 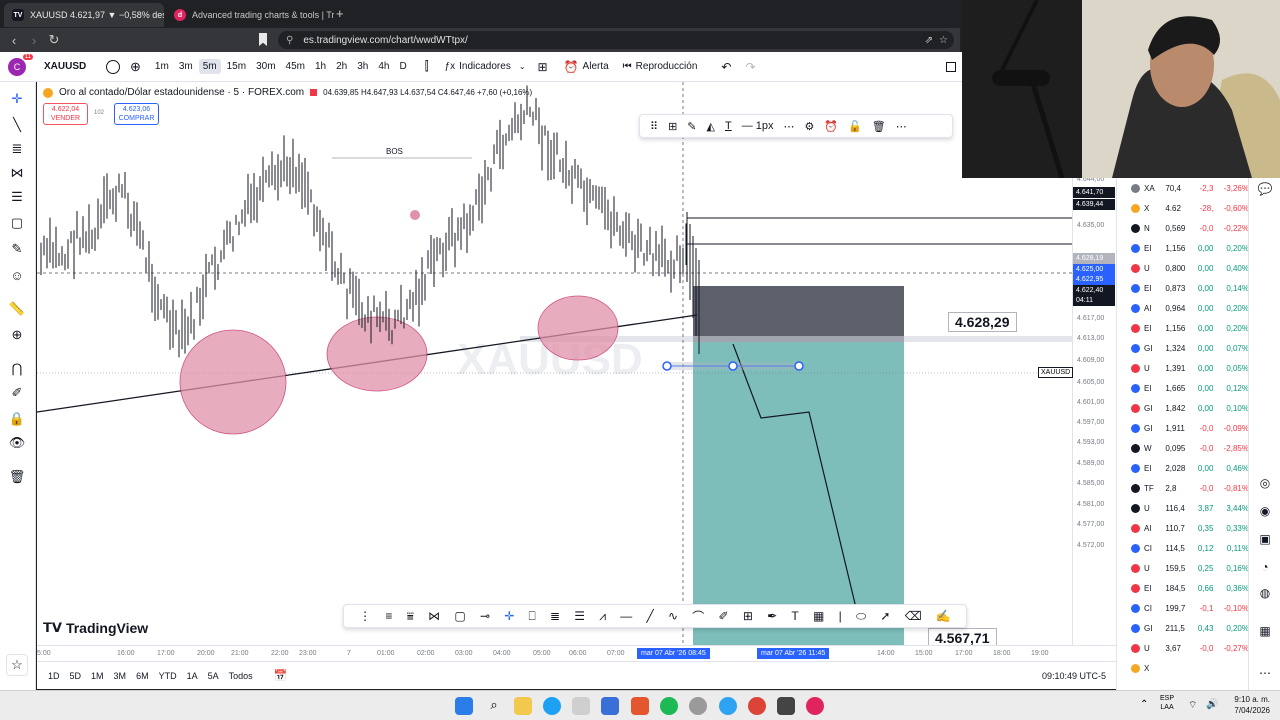 What do you see at coordinates (459, 616) in the screenshot?
I see `rectangle-icon: ▢` at bounding box center [459, 616].